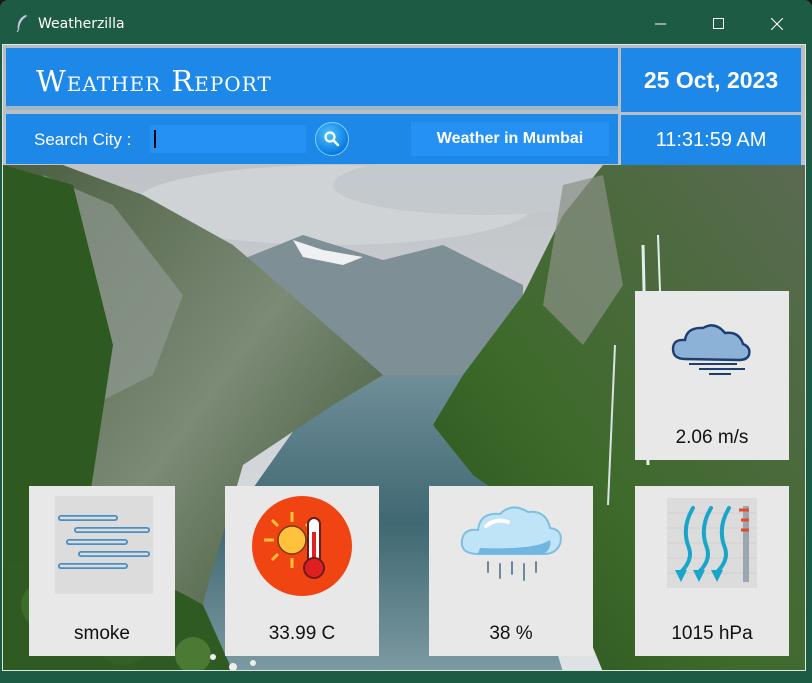  I want to click on description-card: smoke, so click(102, 571).